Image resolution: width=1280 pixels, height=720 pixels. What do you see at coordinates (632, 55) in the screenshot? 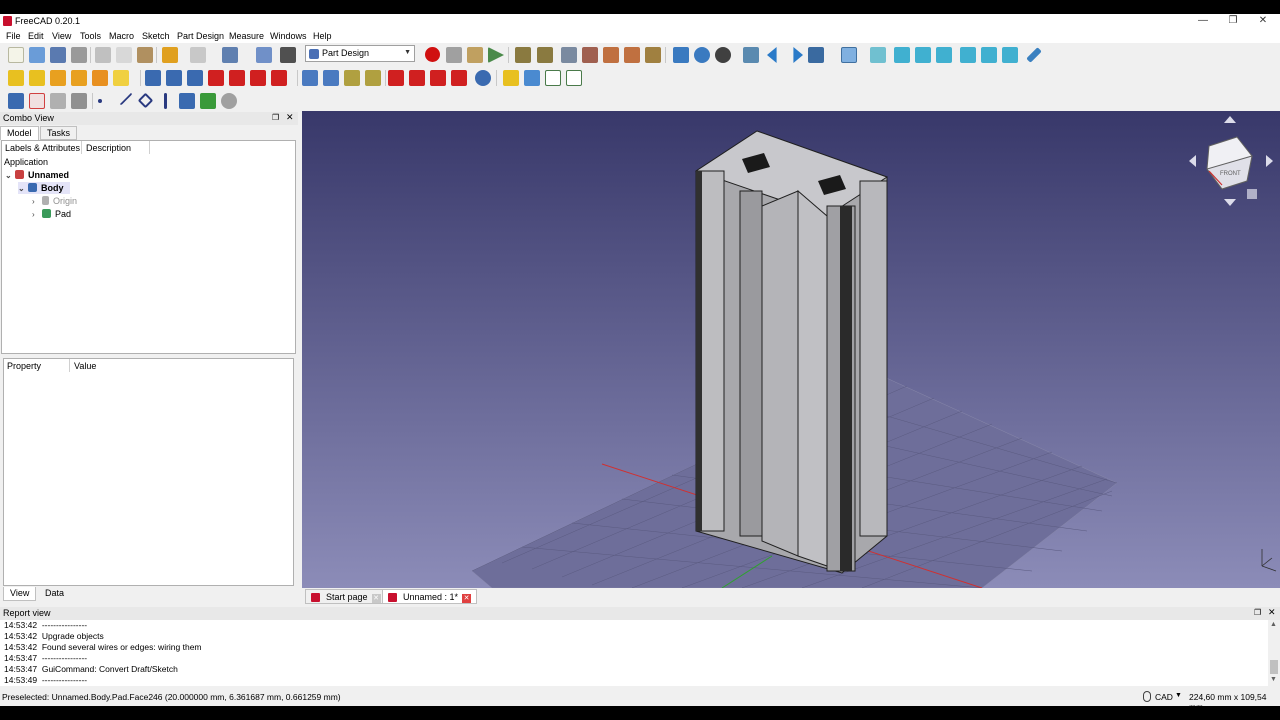
I see `measure-toggle-3d-icon` at bounding box center [632, 55].